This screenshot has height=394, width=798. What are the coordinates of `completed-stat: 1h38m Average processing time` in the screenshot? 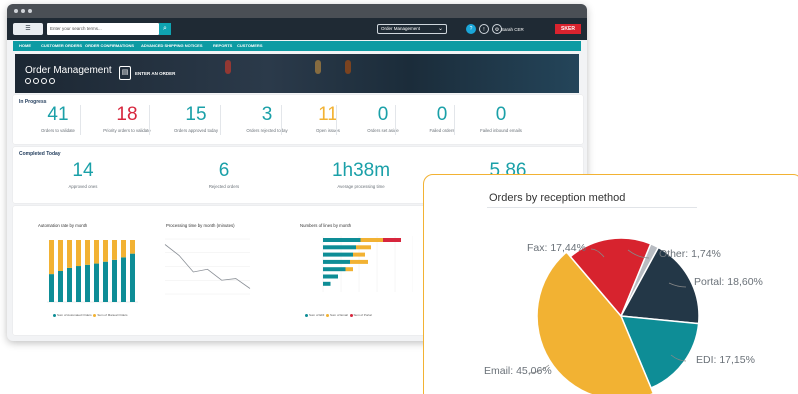 It's located at (361, 175).